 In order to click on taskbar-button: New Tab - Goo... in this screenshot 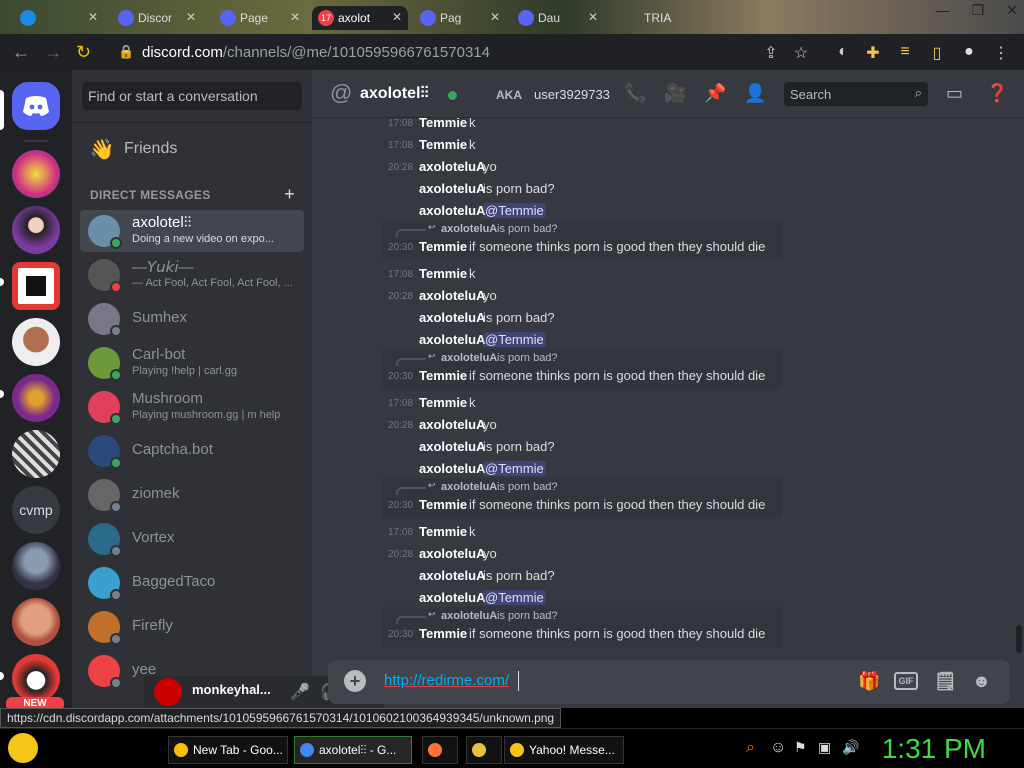, I will do `click(228, 750)`.